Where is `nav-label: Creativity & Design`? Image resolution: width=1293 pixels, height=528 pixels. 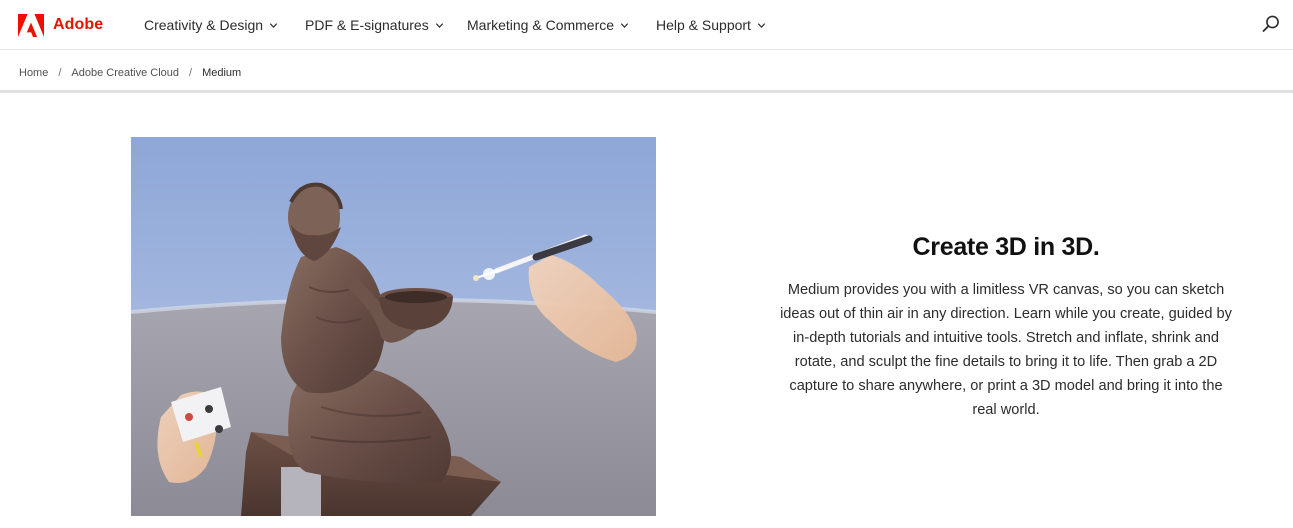
nav-label: Creativity & Design is located at coordinates (204, 25).